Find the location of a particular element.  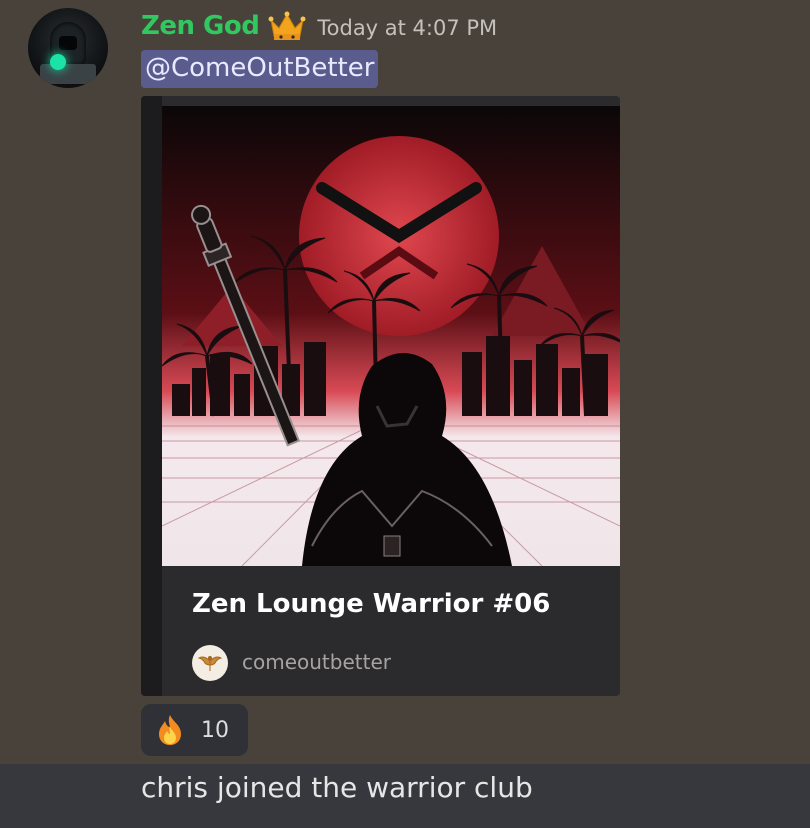

embed-title: Zen Lounge Warrior #06 is located at coordinates (371, 604).